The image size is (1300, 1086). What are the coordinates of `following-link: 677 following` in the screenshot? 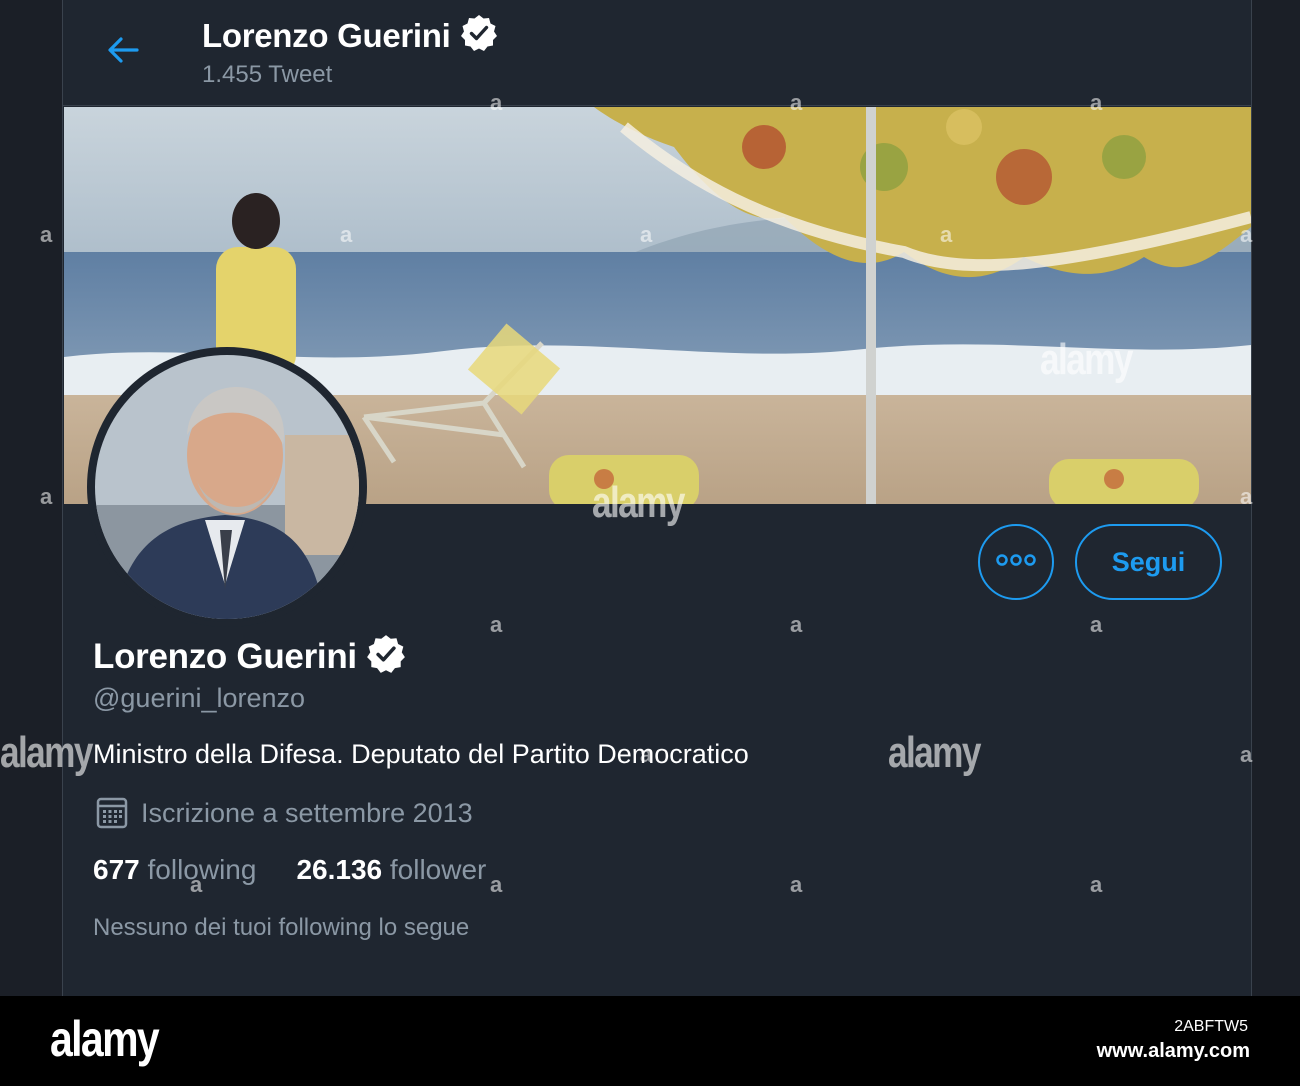 It's located at (174, 870).